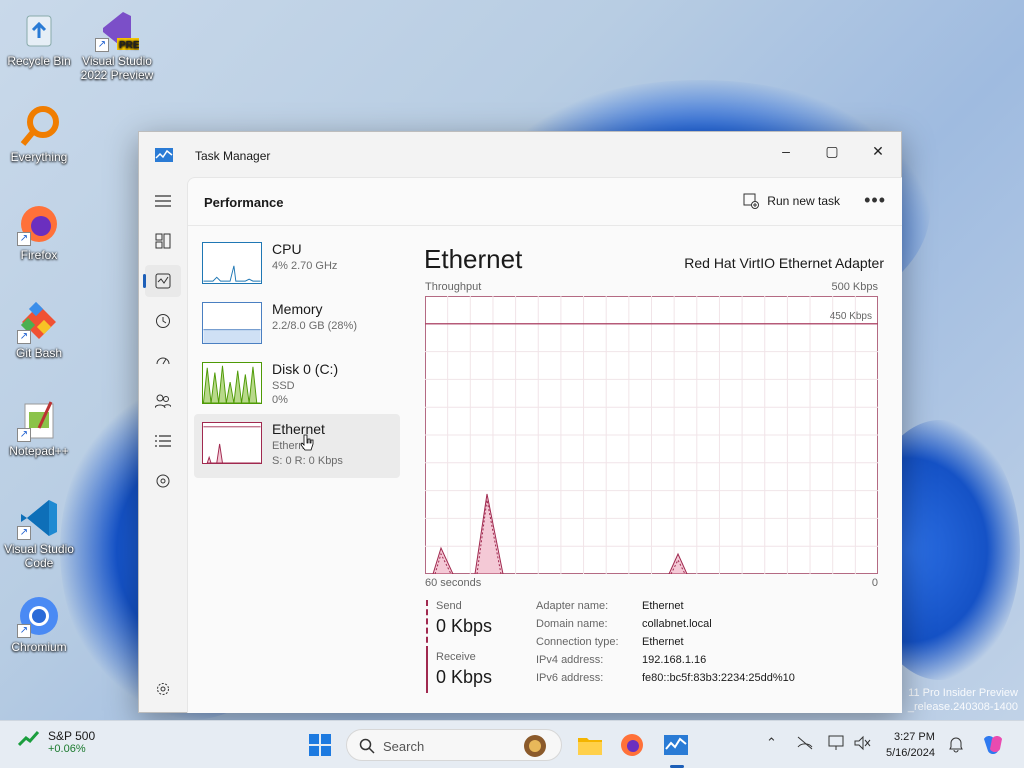 The width and height of the screenshot is (1024, 768). What do you see at coordinates (39, 38) in the screenshot?
I see `desktop-icon-recycle-bin: Recycle Bin` at bounding box center [39, 38].